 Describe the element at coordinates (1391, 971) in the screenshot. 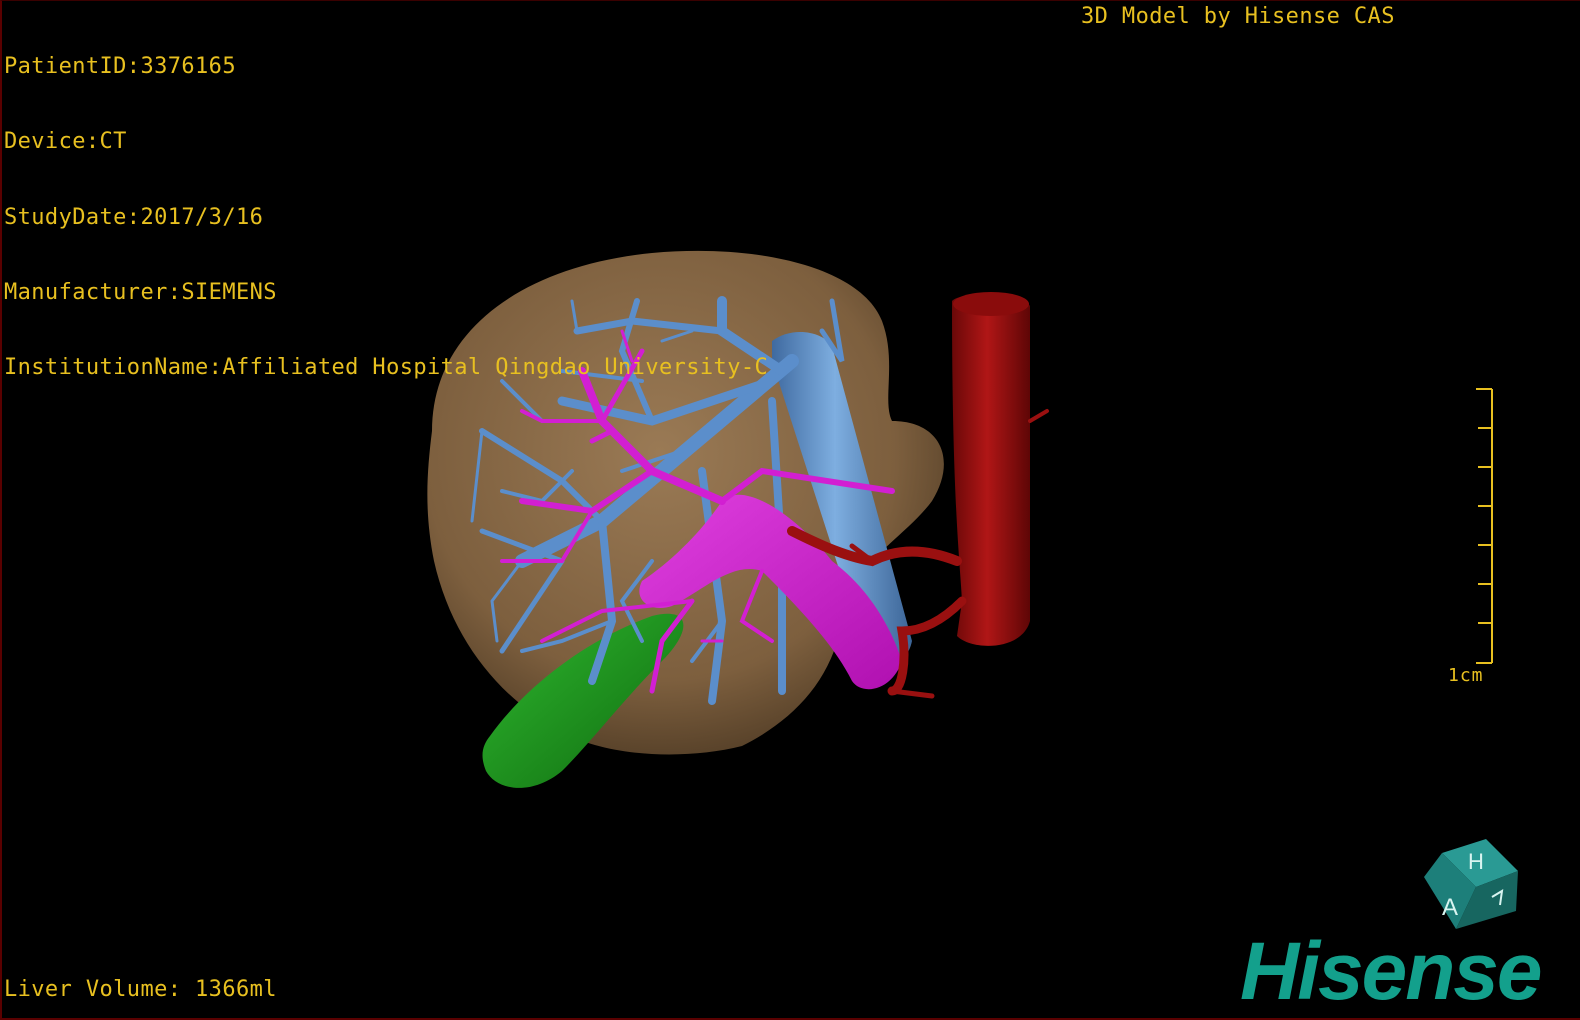

I see `hisense-logo: Hisense` at that location.